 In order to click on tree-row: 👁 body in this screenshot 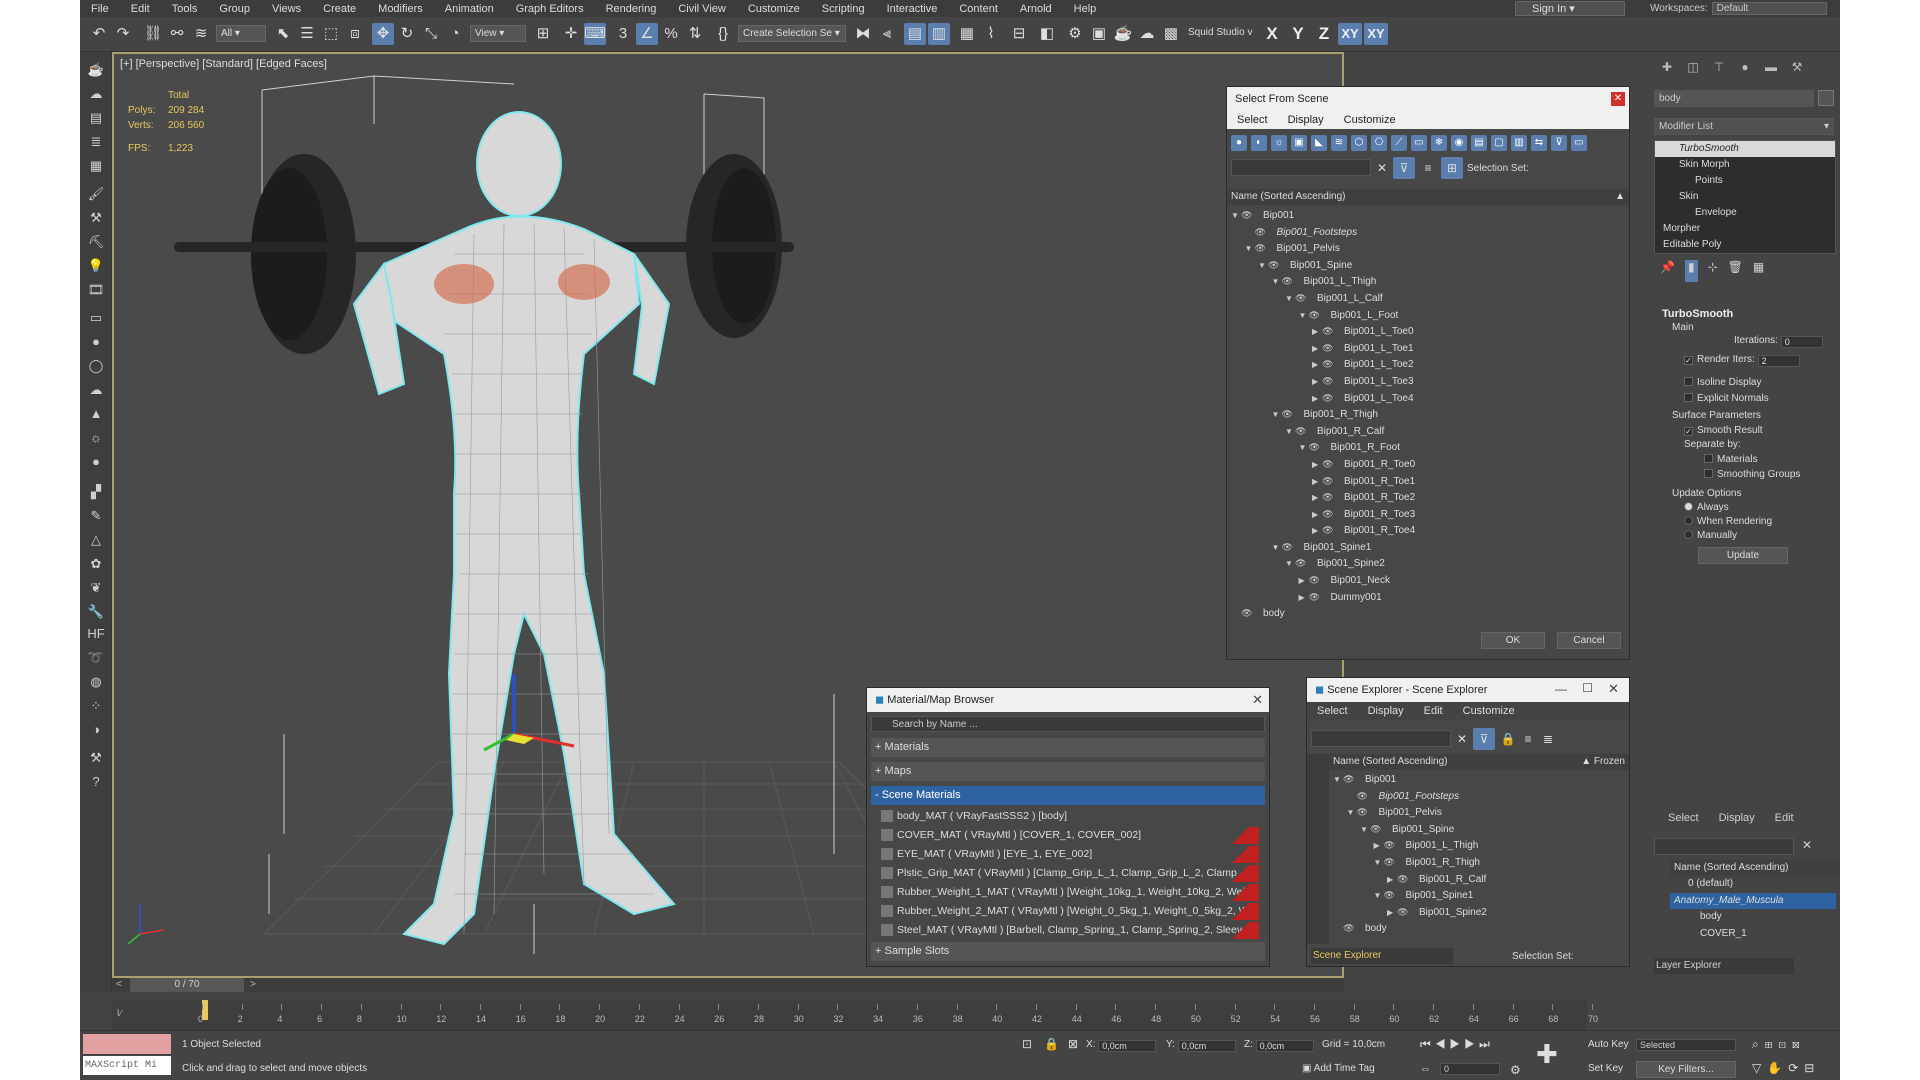, I will do `click(1428, 613)`.